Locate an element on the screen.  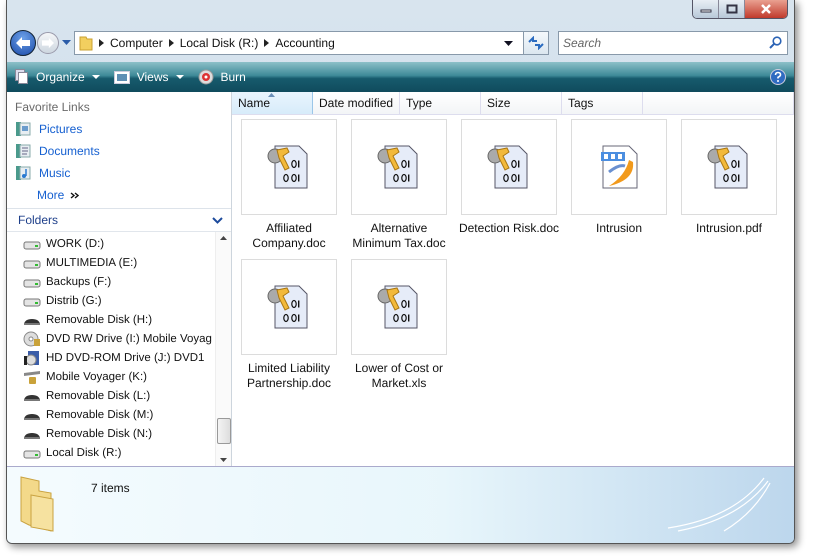
file-name: Intrusion is located at coordinates (619, 228).